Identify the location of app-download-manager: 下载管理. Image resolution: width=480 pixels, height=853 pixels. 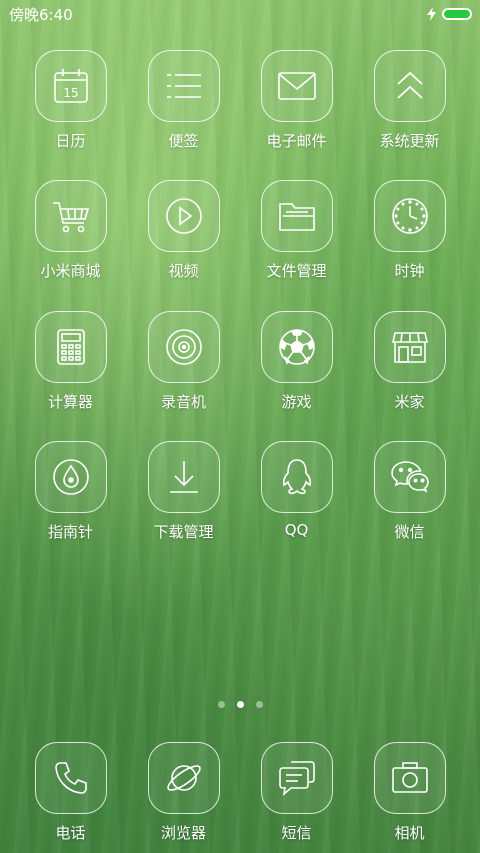
(183, 491).